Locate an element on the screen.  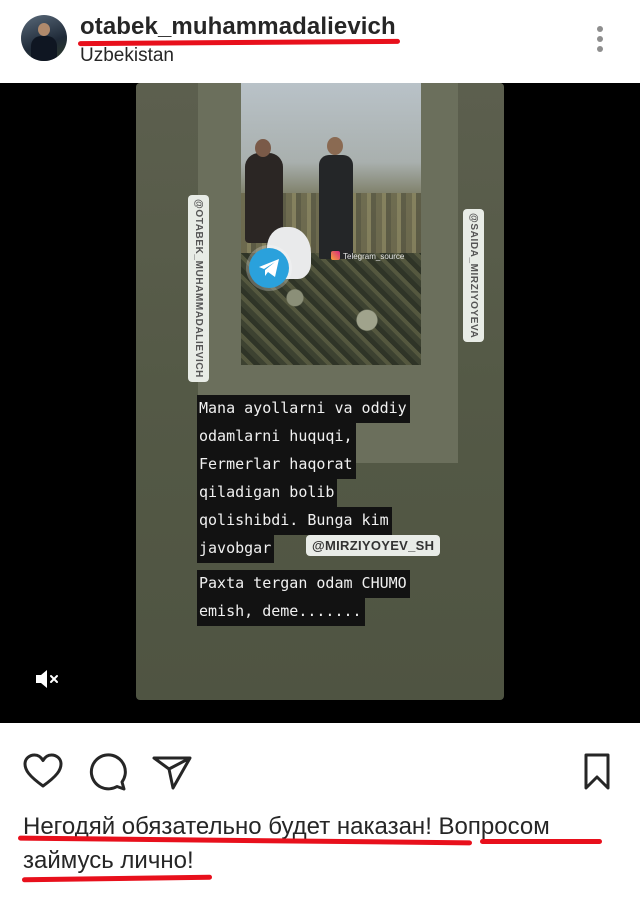
story-line: odamlarni huquqi, is located at coordinates (276, 437).